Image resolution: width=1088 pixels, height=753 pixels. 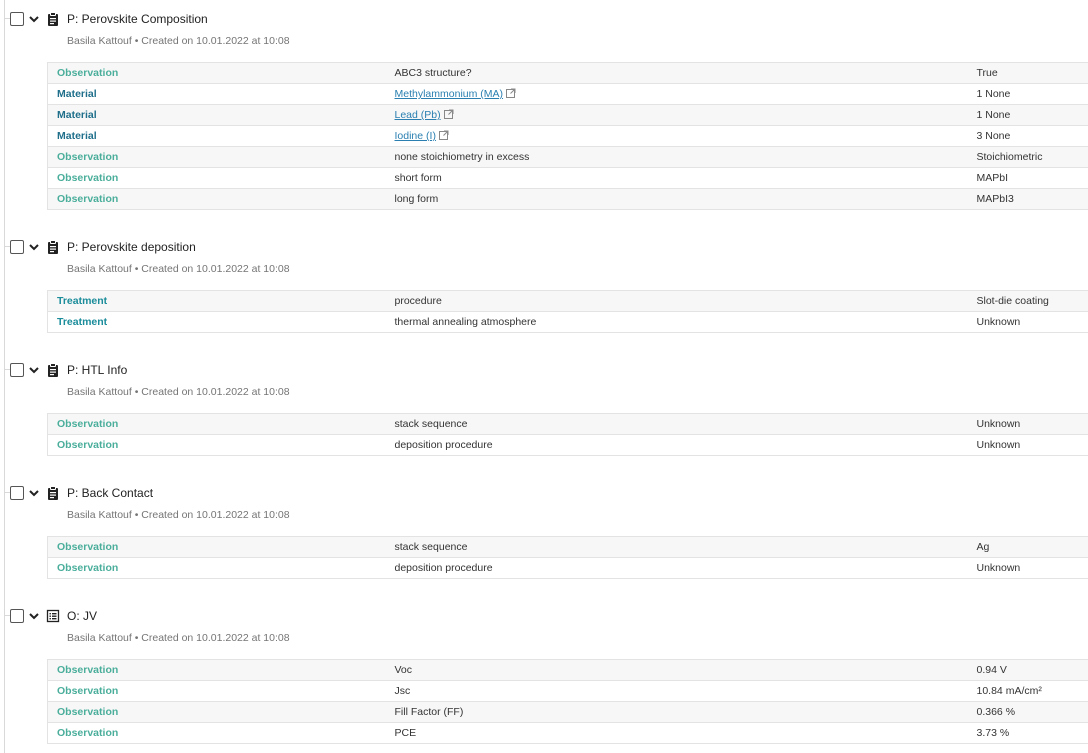 I want to click on table-row: Observation deposition procedure Unknown, so click(x=567, y=568).